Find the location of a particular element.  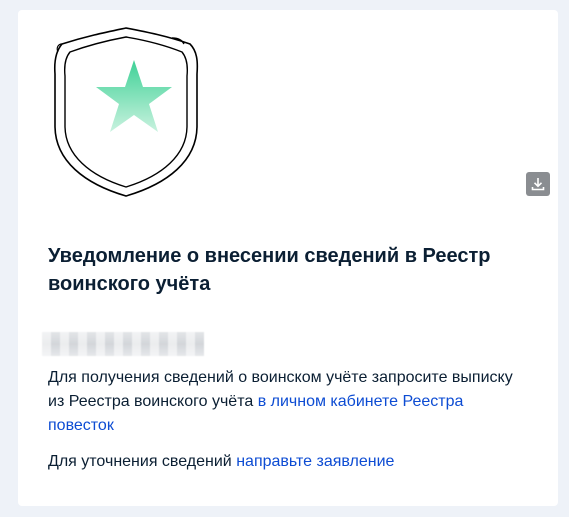

shield-star-icon is located at coordinates (126, 112).